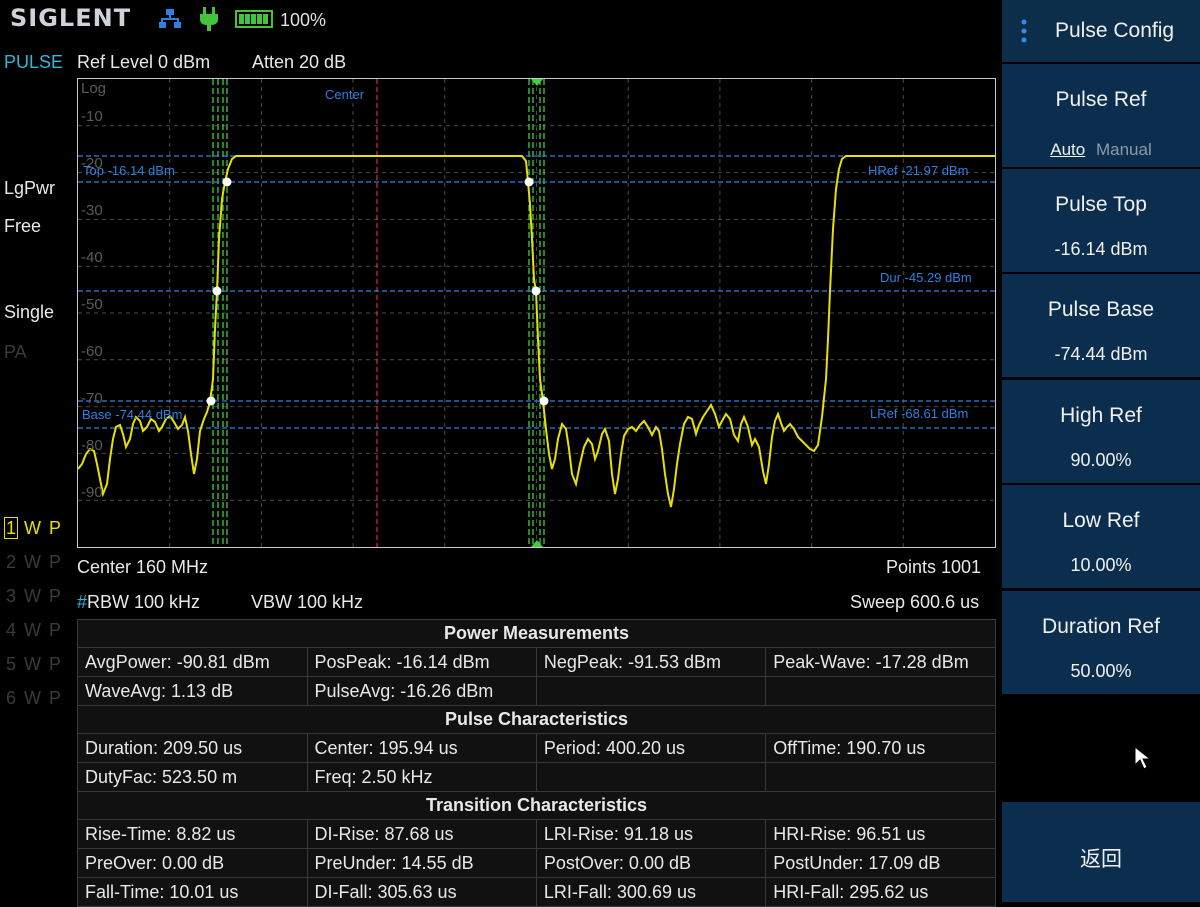  I want to click on status-bar, so click(500, 20).